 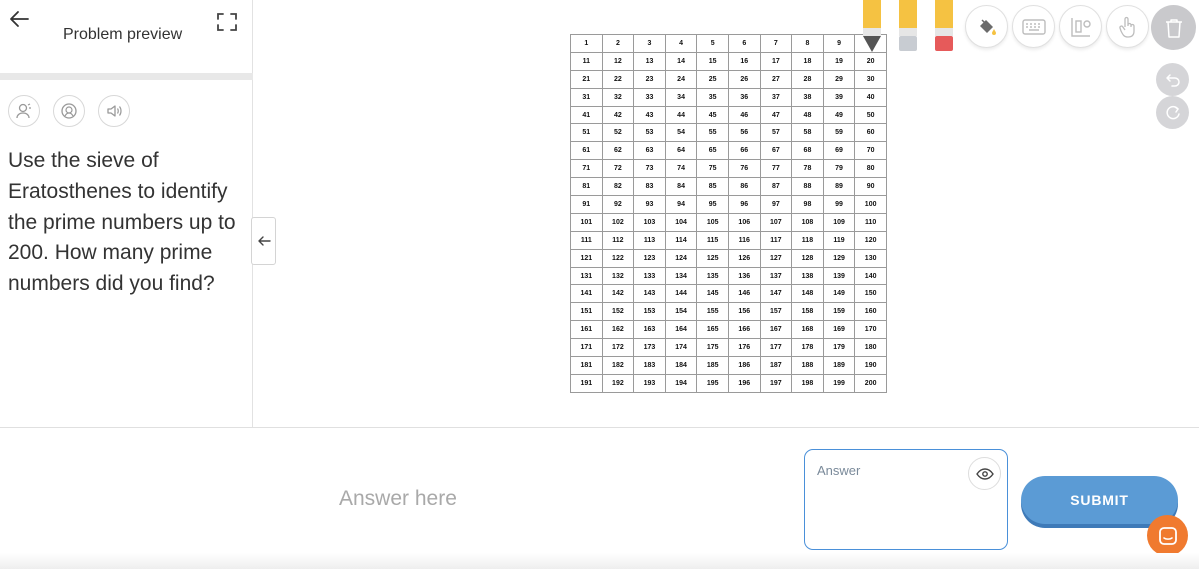 What do you see at coordinates (649, 169) in the screenshot?
I see `grid-cell: 73` at bounding box center [649, 169].